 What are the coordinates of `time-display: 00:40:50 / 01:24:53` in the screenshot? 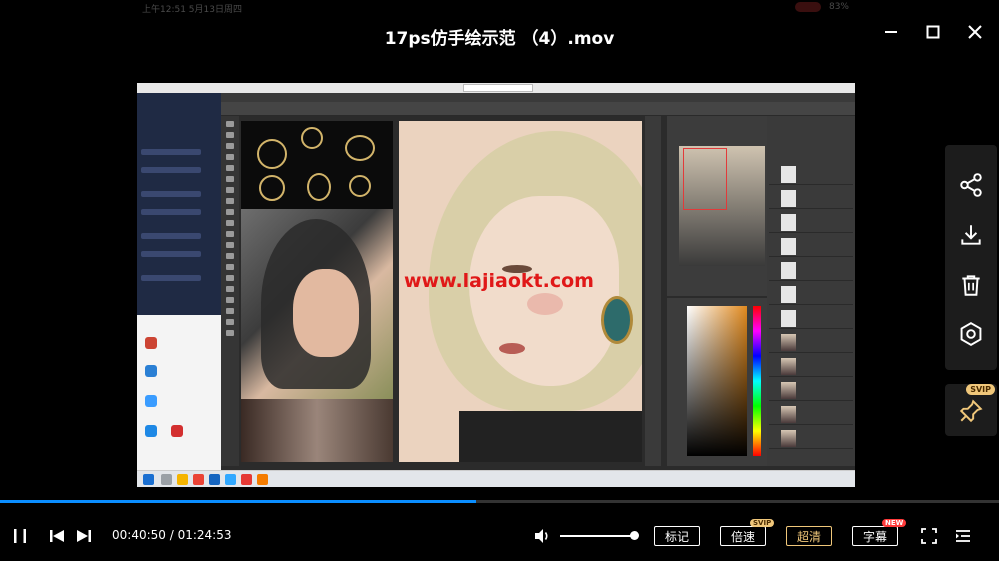 It's located at (171, 535).